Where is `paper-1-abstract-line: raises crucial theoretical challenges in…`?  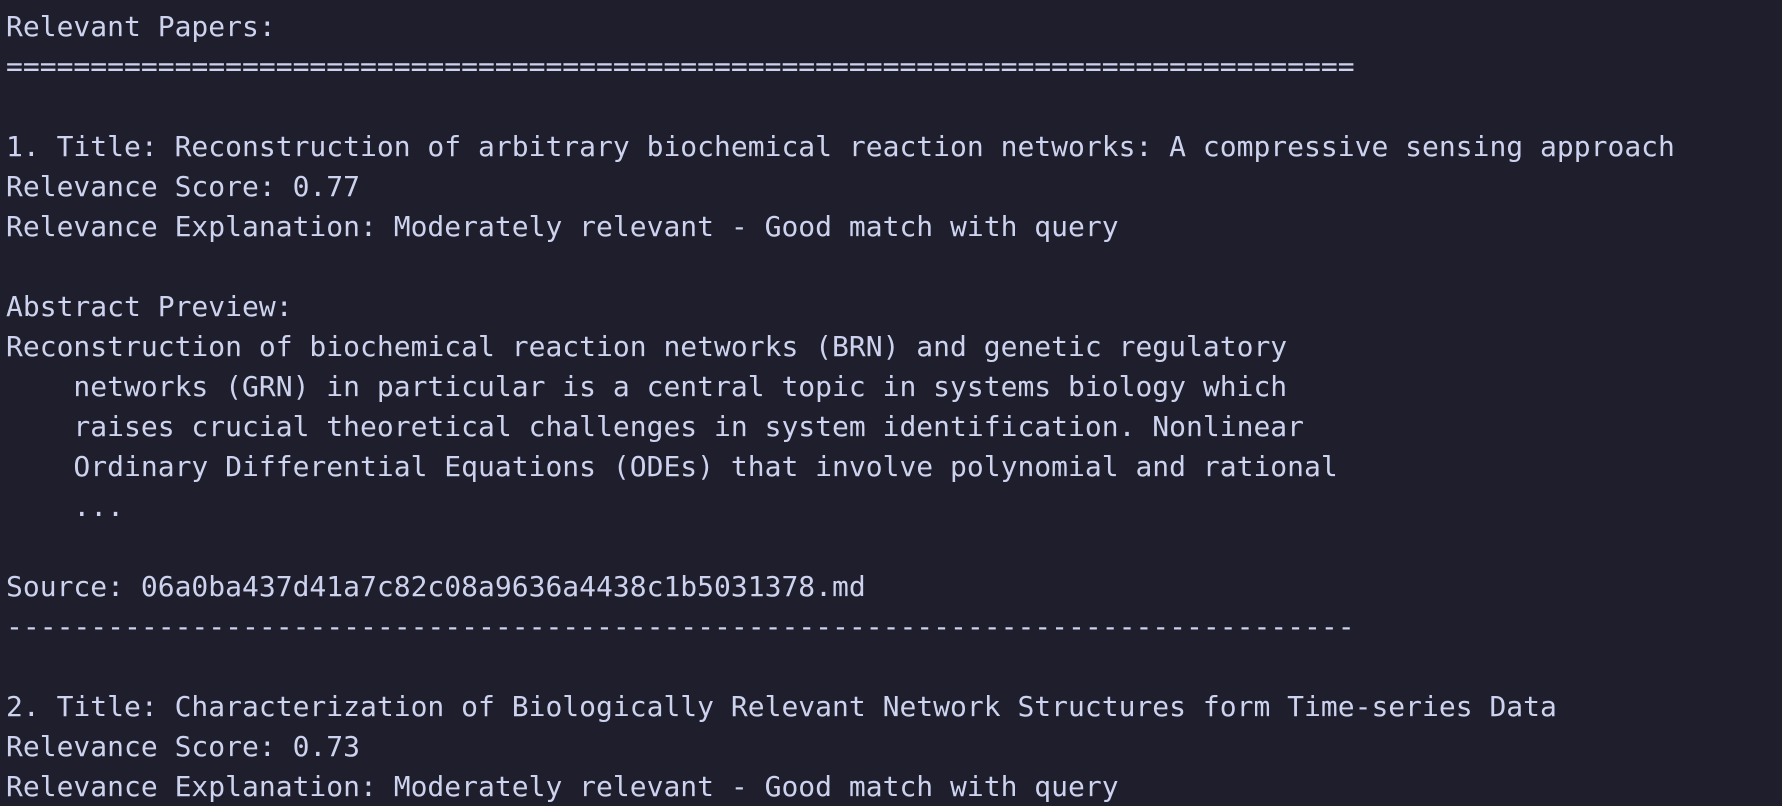 paper-1-abstract-line: raises crucial theoretical challenges in… is located at coordinates (655, 426).